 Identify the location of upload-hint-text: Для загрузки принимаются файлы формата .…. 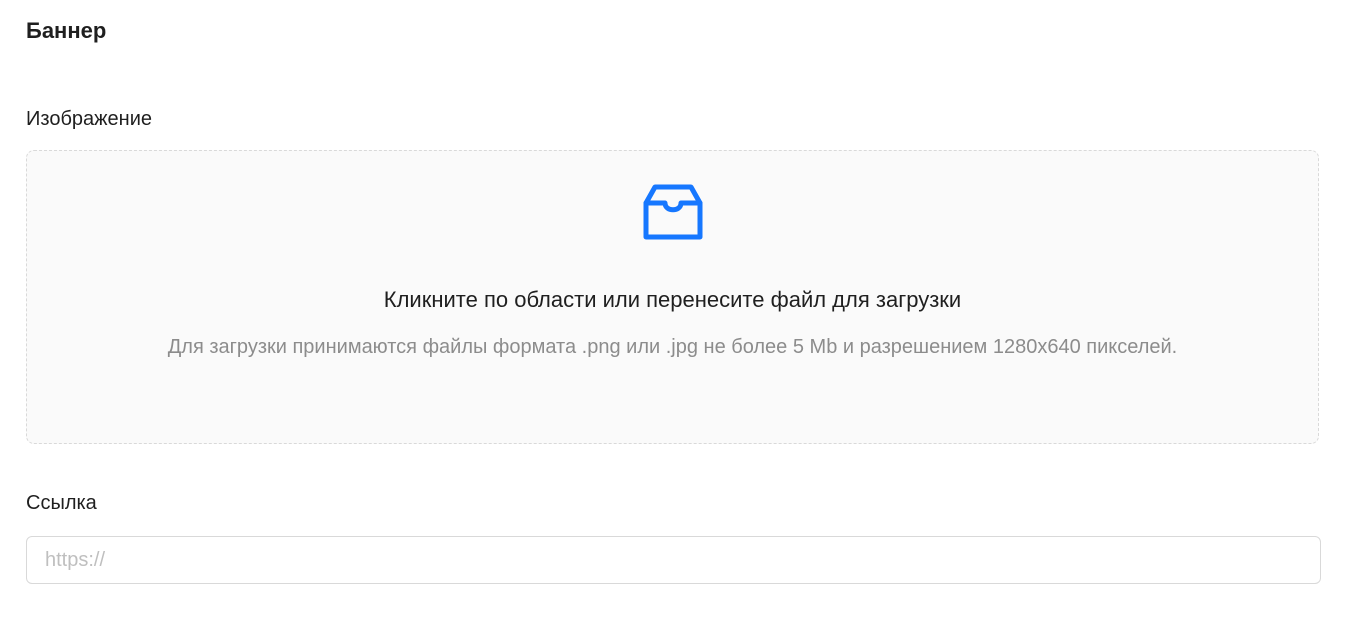
(672, 347).